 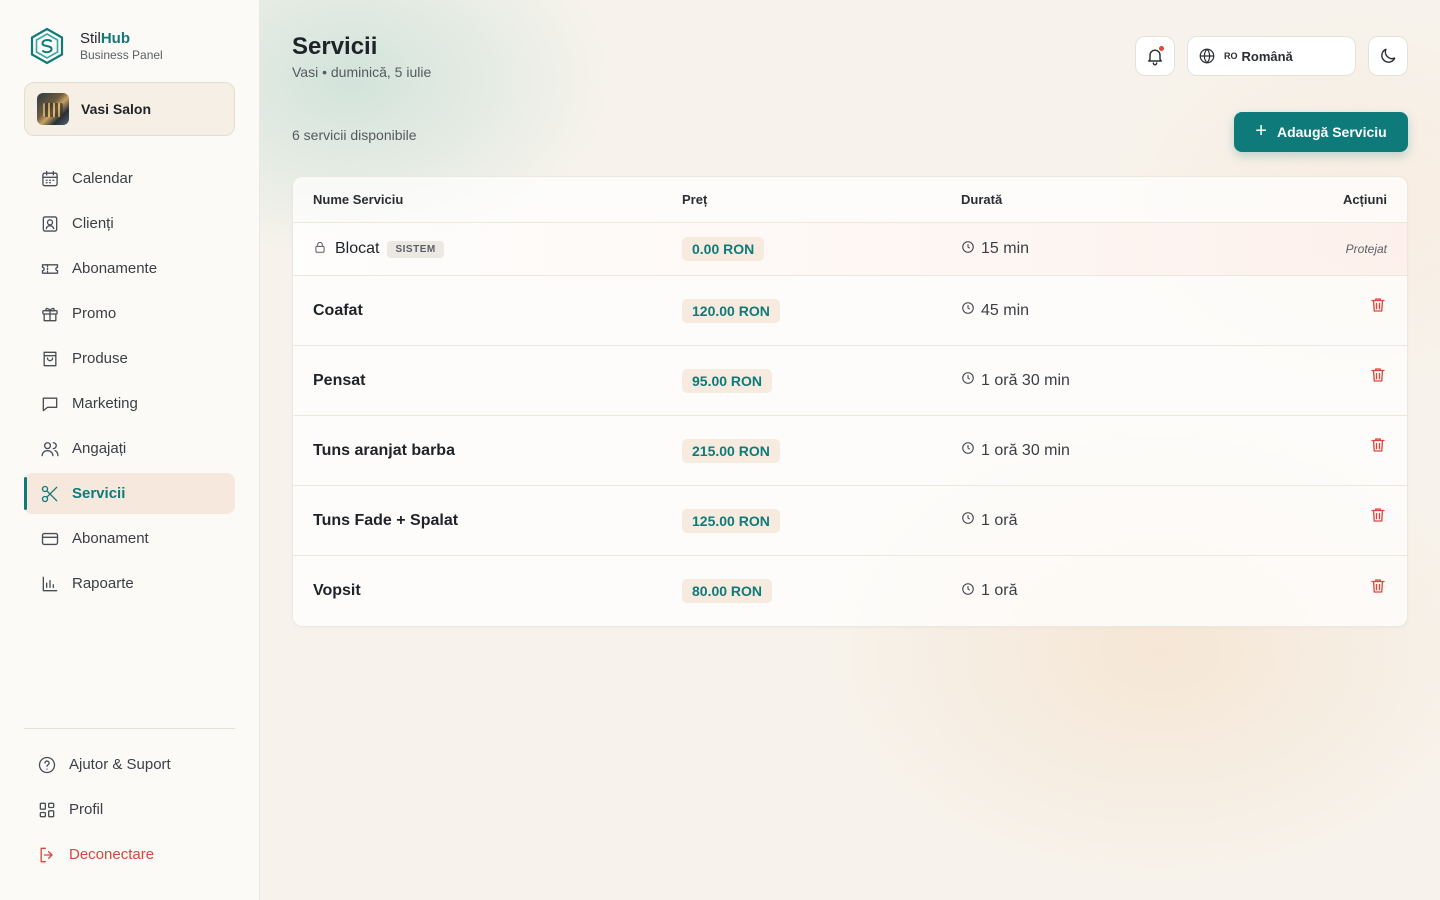 I want to click on table-row: Tuns Fade + Spalat 125.00 RON 1 oră, so click(x=850, y=521).